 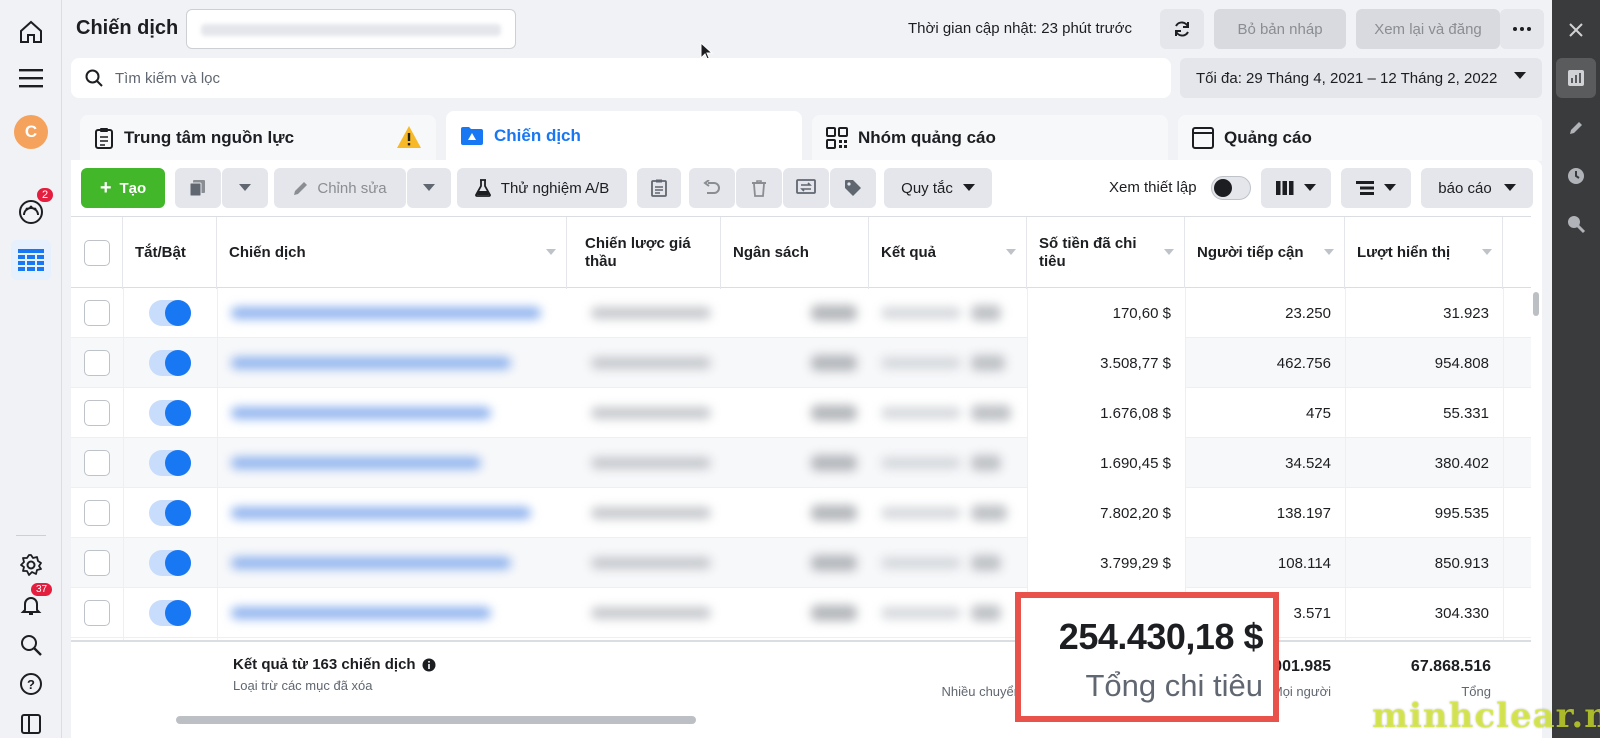 What do you see at coordinates (801, 463) in the screenshot?
I see `table-row: 1.690,45 $ 34.524 380.402` at bounding box center [801, 463].